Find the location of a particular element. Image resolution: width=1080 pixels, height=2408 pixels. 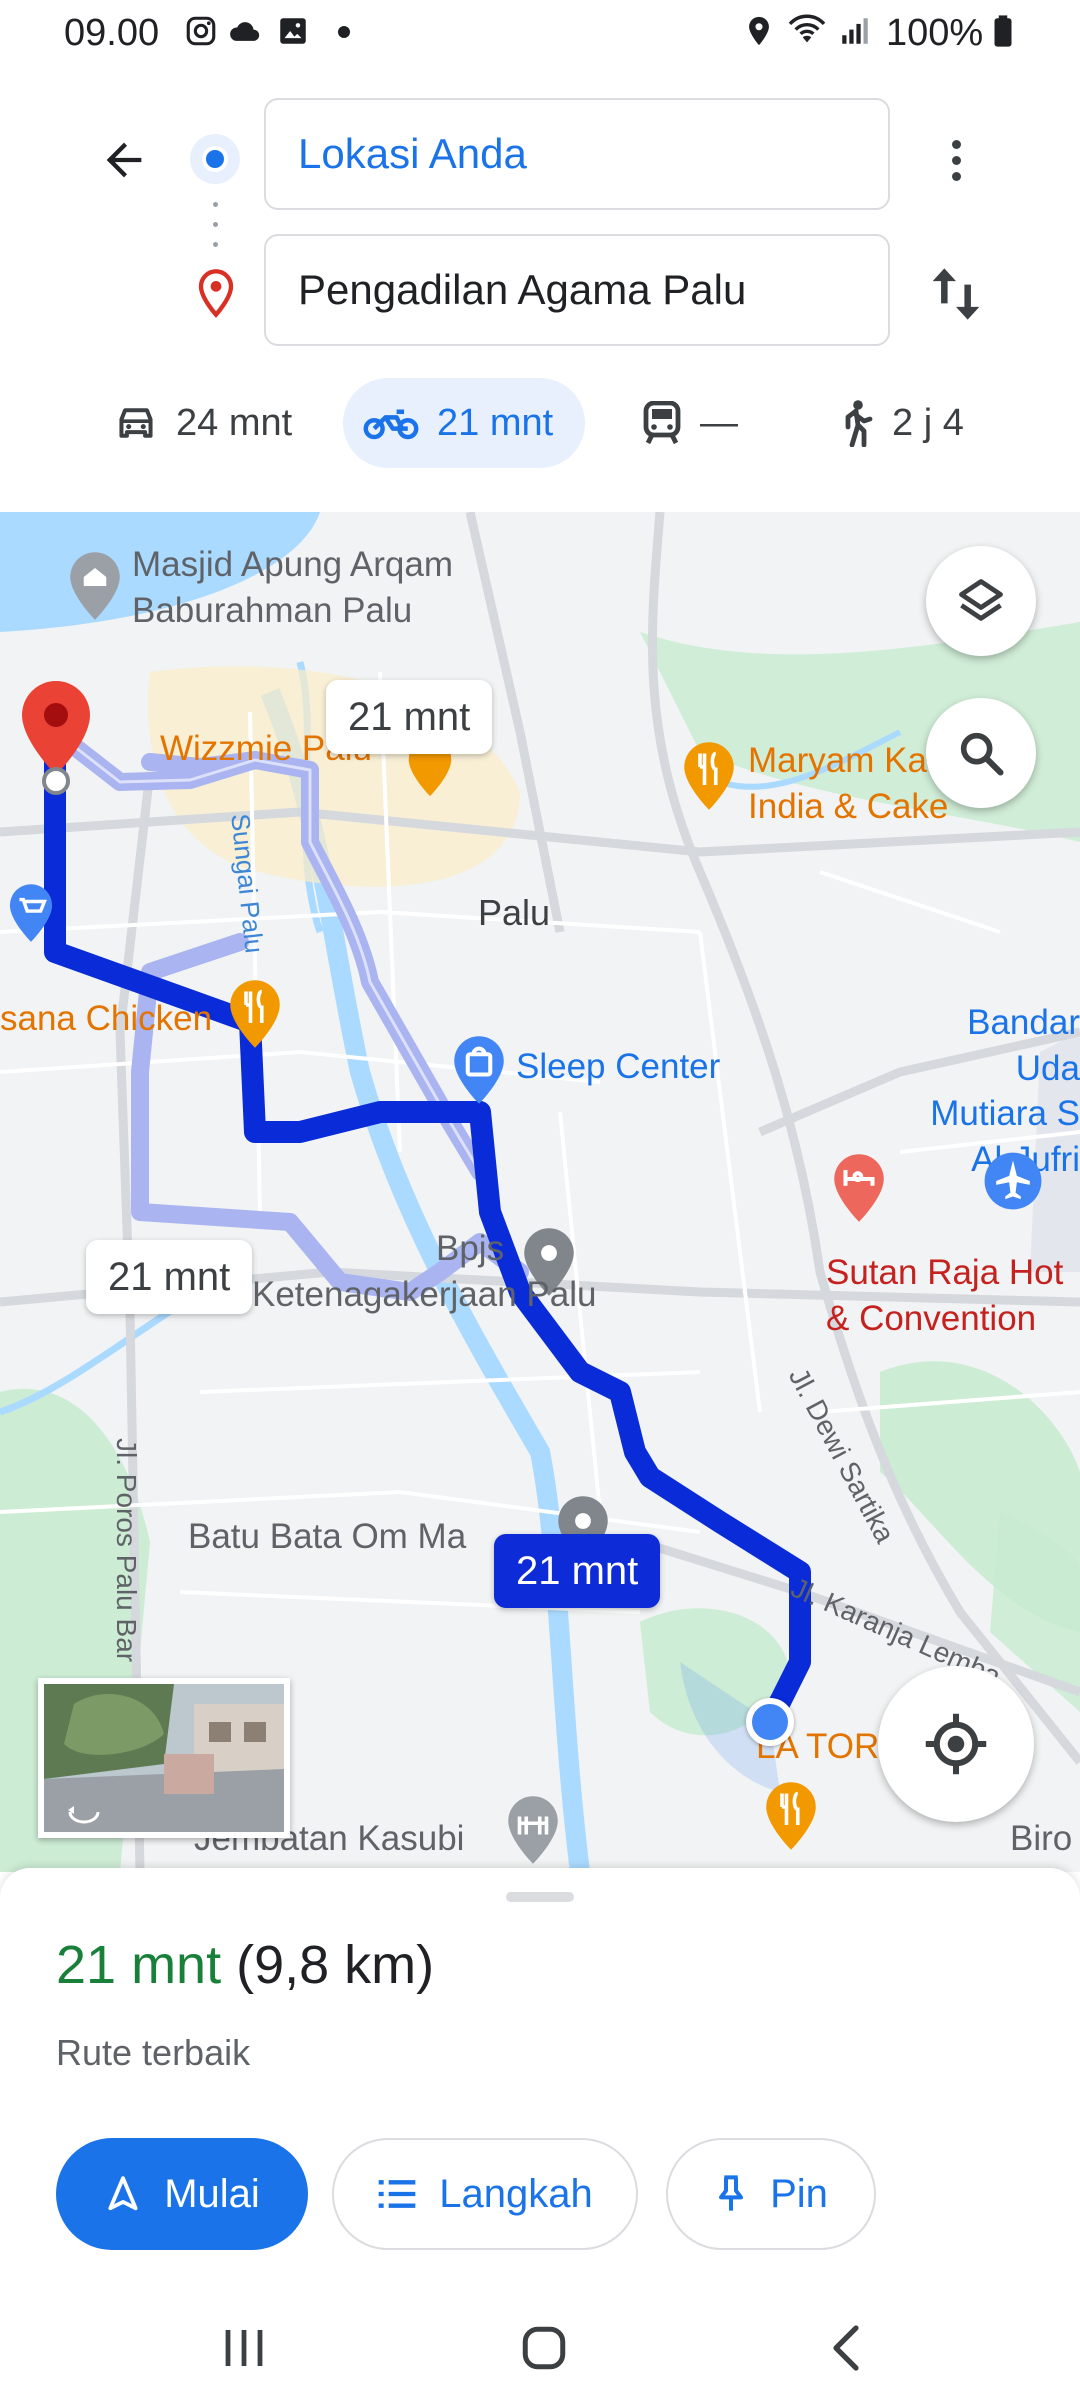

route-distance: (9,8 km) is located at coordinates (335, 1965).